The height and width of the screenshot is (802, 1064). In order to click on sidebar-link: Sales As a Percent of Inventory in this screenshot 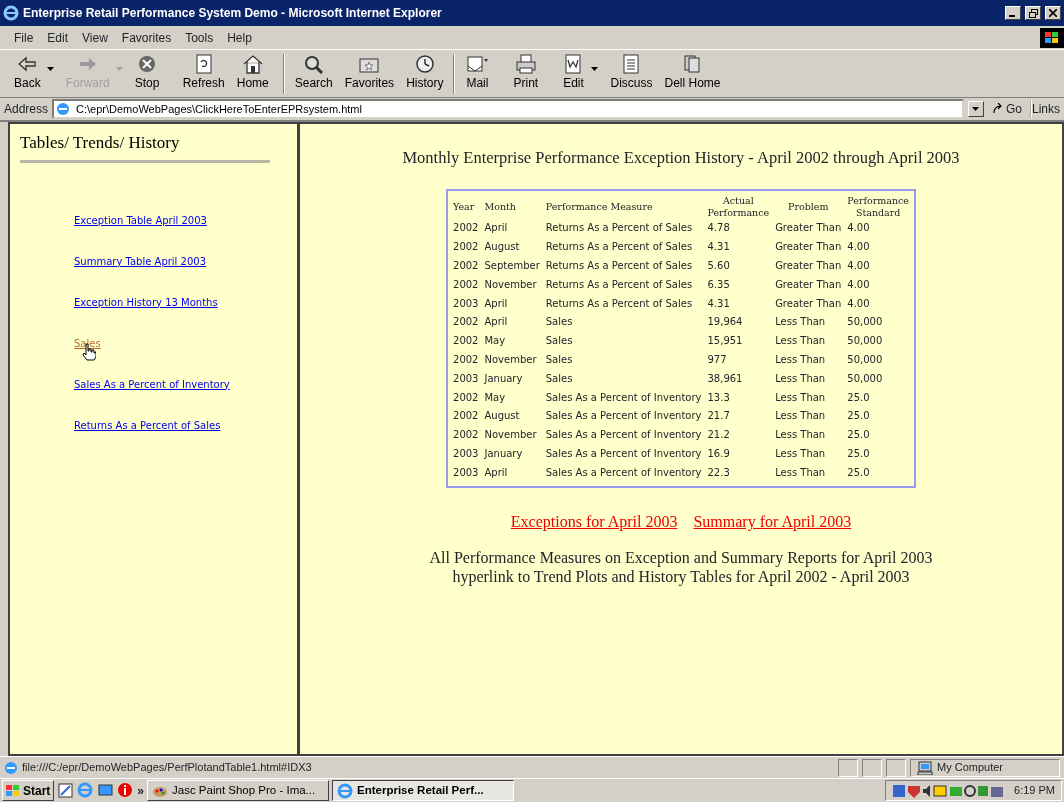, I will do `click(152, 384)`.